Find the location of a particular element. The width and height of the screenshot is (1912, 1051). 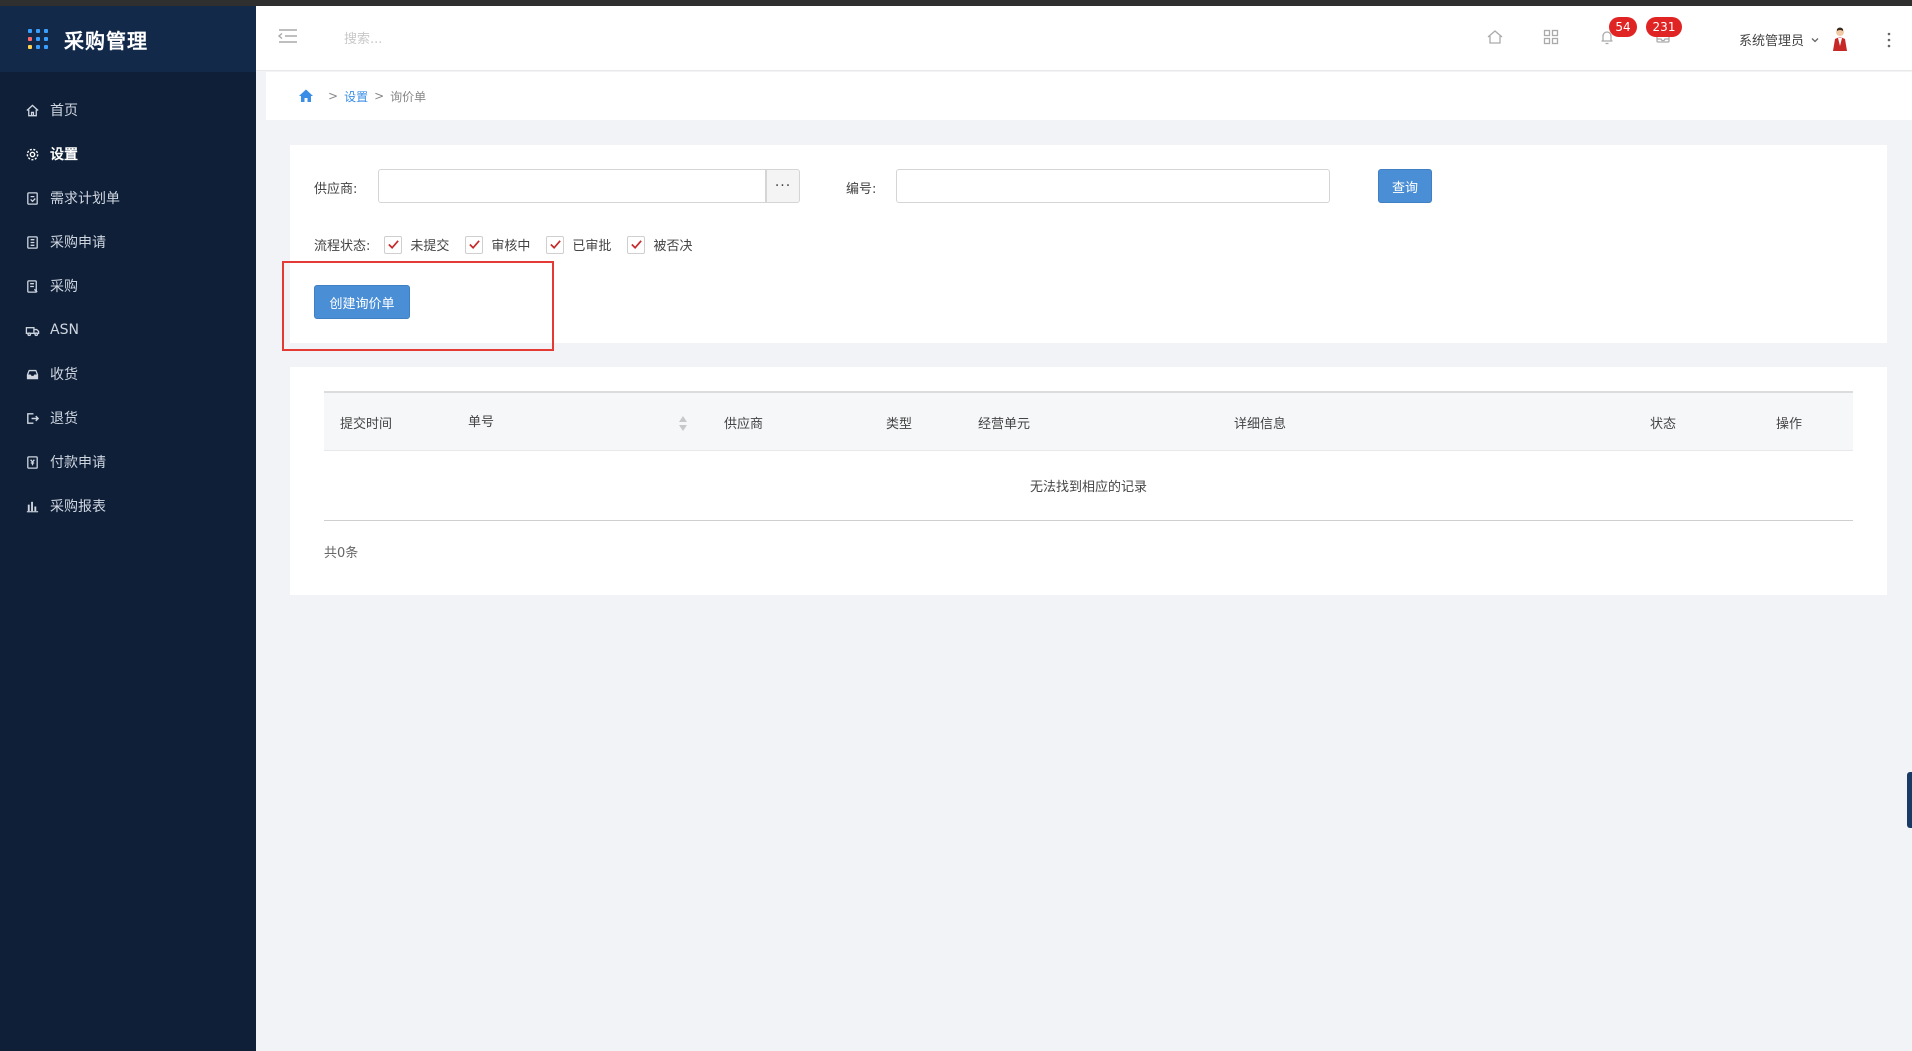

return-icon is located at coordinates (32, 418).